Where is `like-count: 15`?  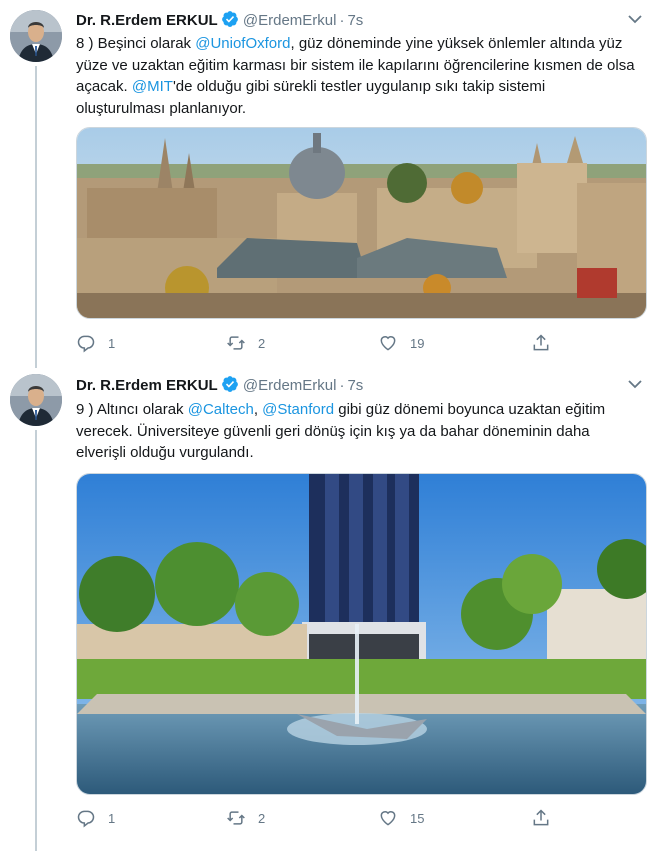
like-count: 15 is located at coordinates (417, 818).